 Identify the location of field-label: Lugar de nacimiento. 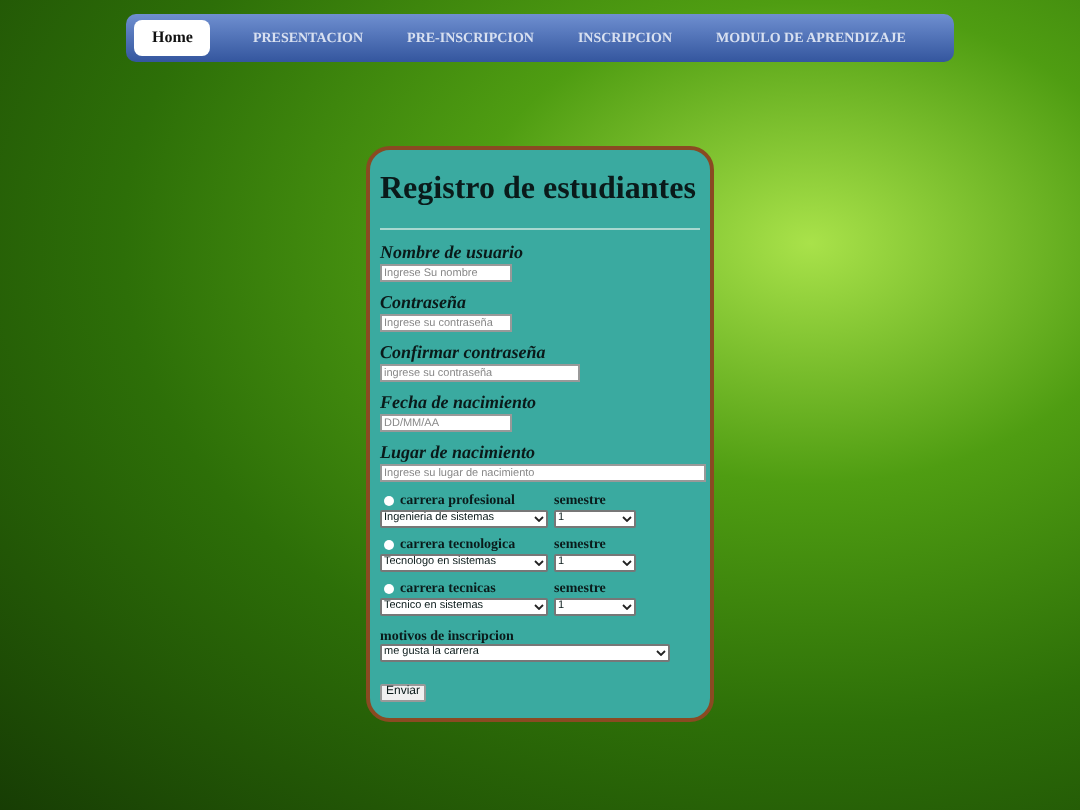
(459, 453).